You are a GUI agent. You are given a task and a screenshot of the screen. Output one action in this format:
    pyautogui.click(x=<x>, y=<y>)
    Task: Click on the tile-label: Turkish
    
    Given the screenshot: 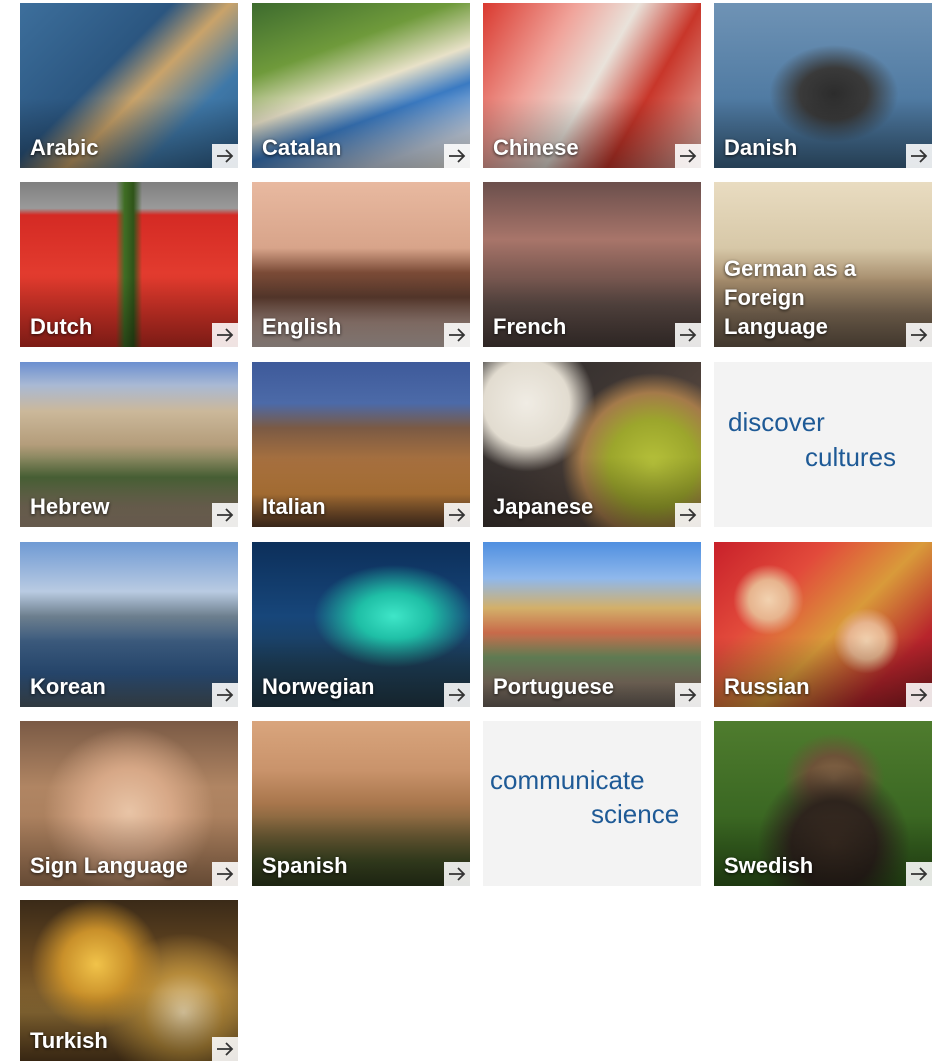 What is the action you would take?
    pyautogui.click(x=69, y=1040)
    